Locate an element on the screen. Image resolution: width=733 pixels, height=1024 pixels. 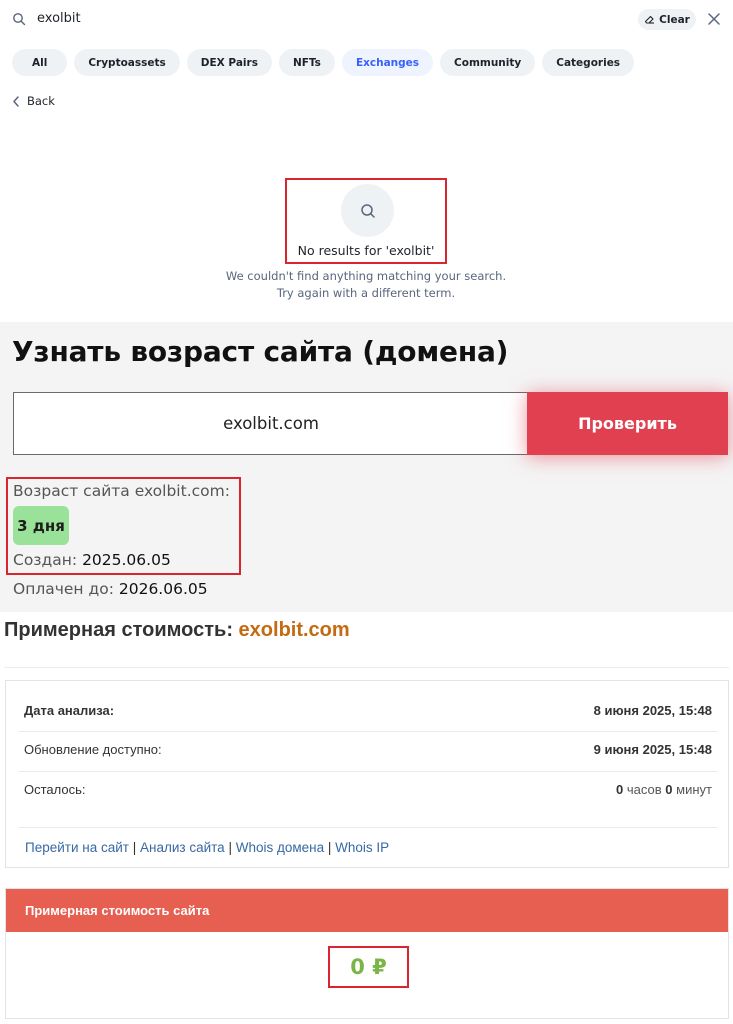
eraser-icon is located at coordinates (650, 19).